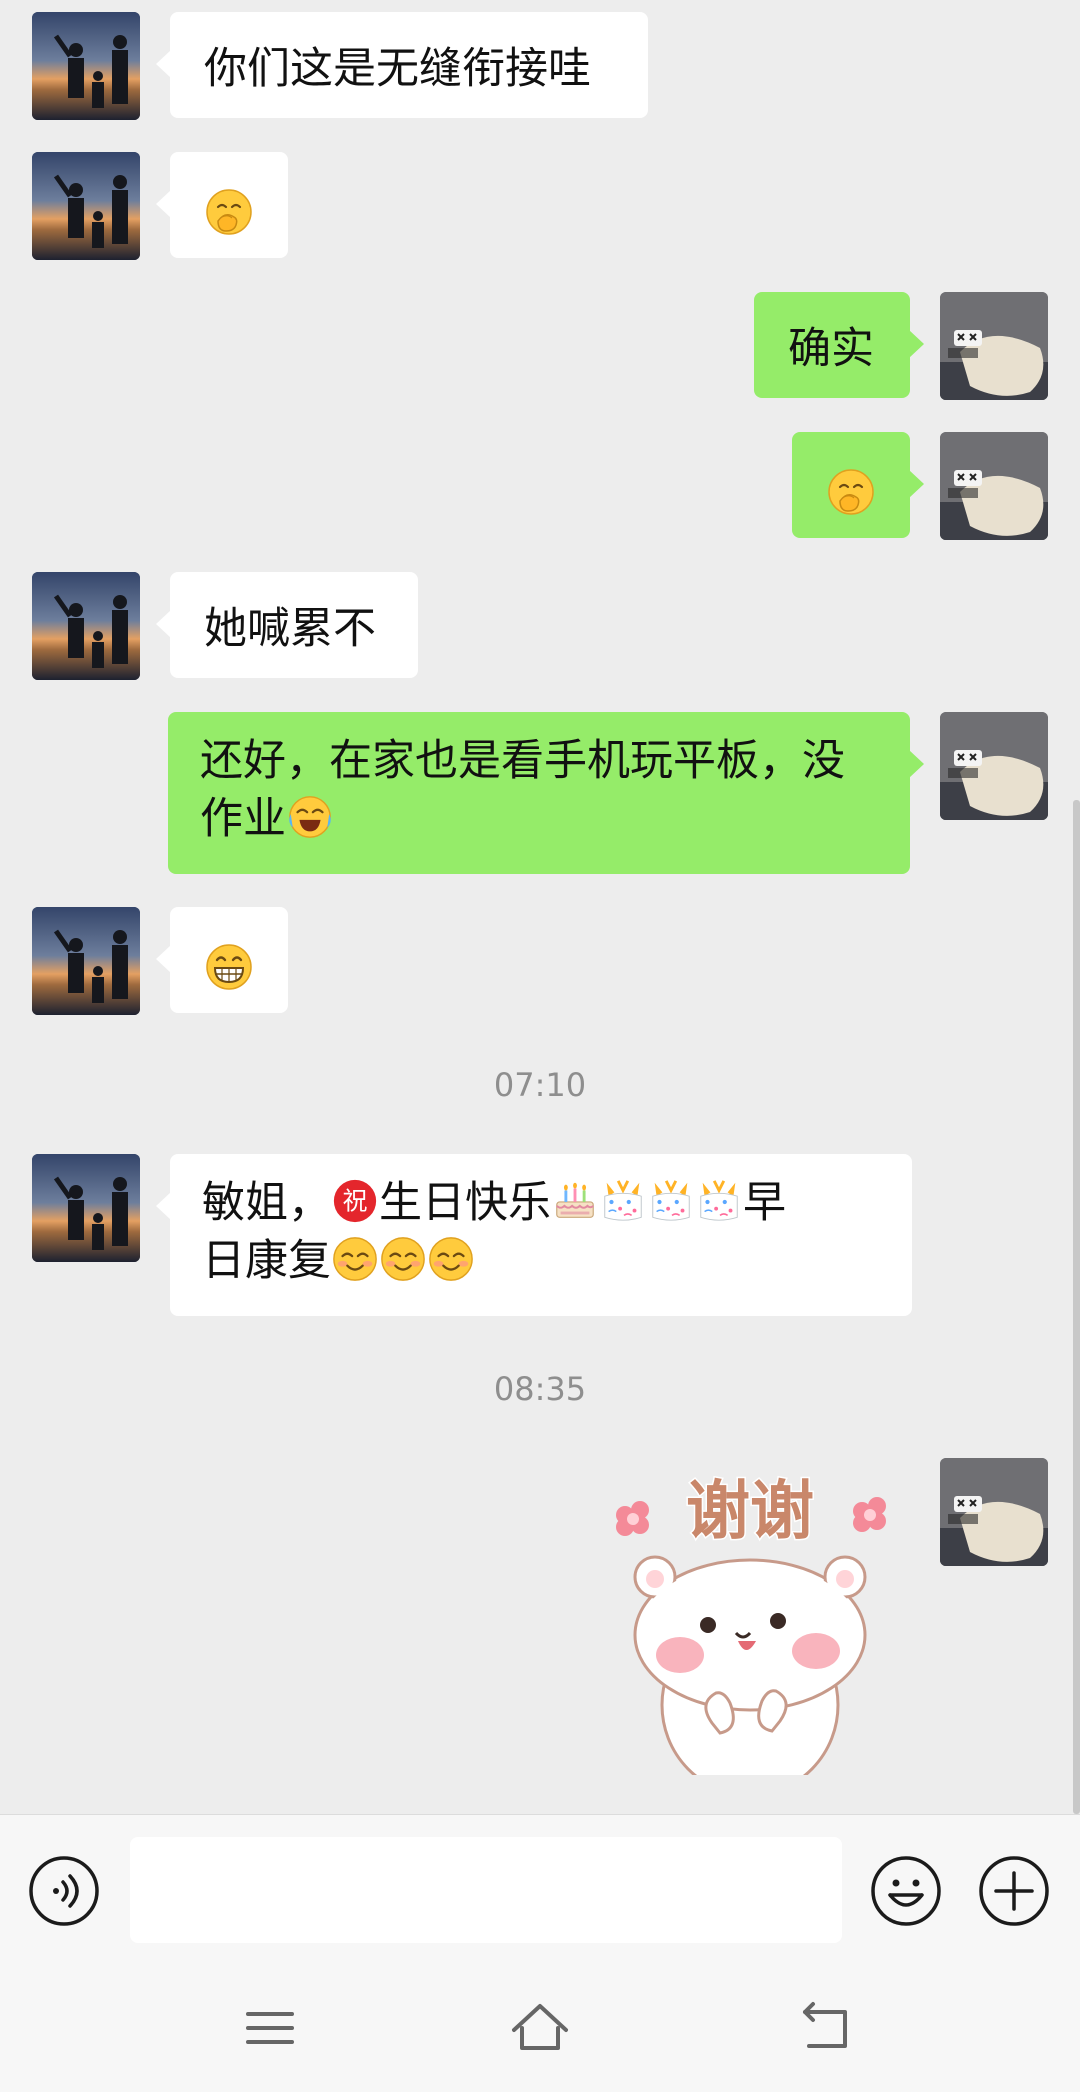  I want to click on input-bar, so click(540, 1889).